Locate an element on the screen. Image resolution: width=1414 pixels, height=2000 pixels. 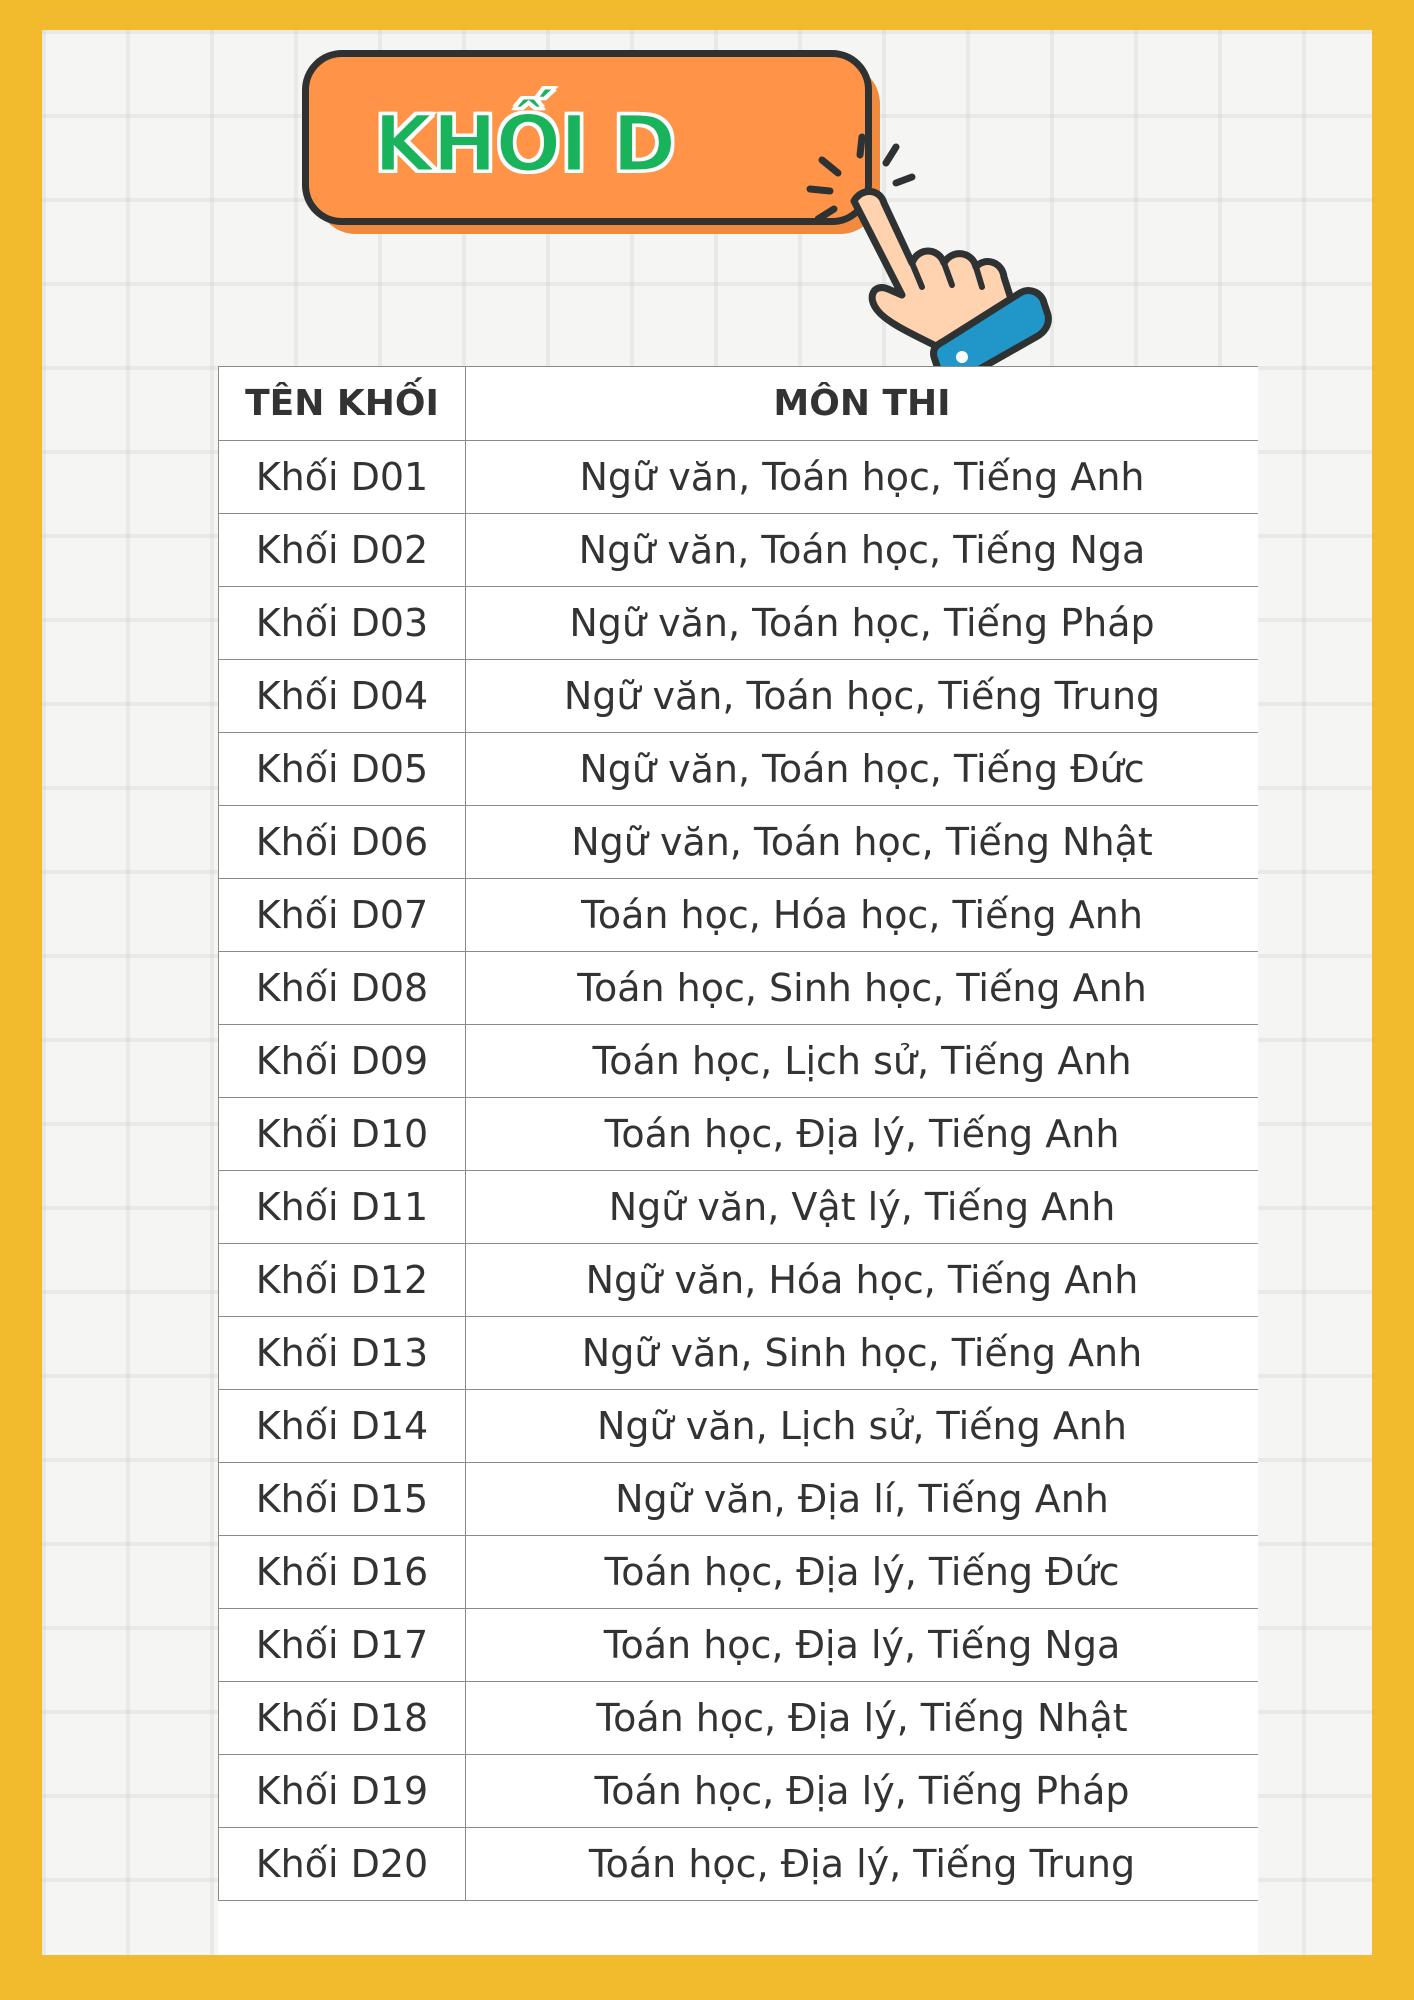
table-row: Khối D02 Ngữ văn, Toán học, Tiếng Nga is located at coordinates (738, 550).